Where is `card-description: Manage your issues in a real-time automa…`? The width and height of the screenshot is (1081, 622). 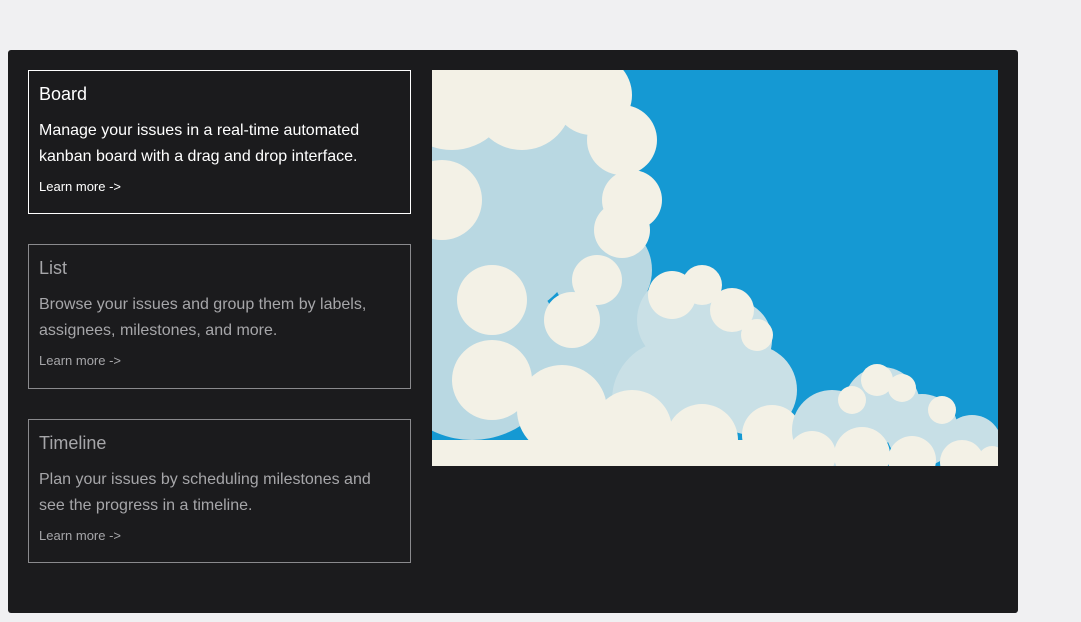
card-description: Manage your issues in a real-time automa… is located at coordinates (199, 143).